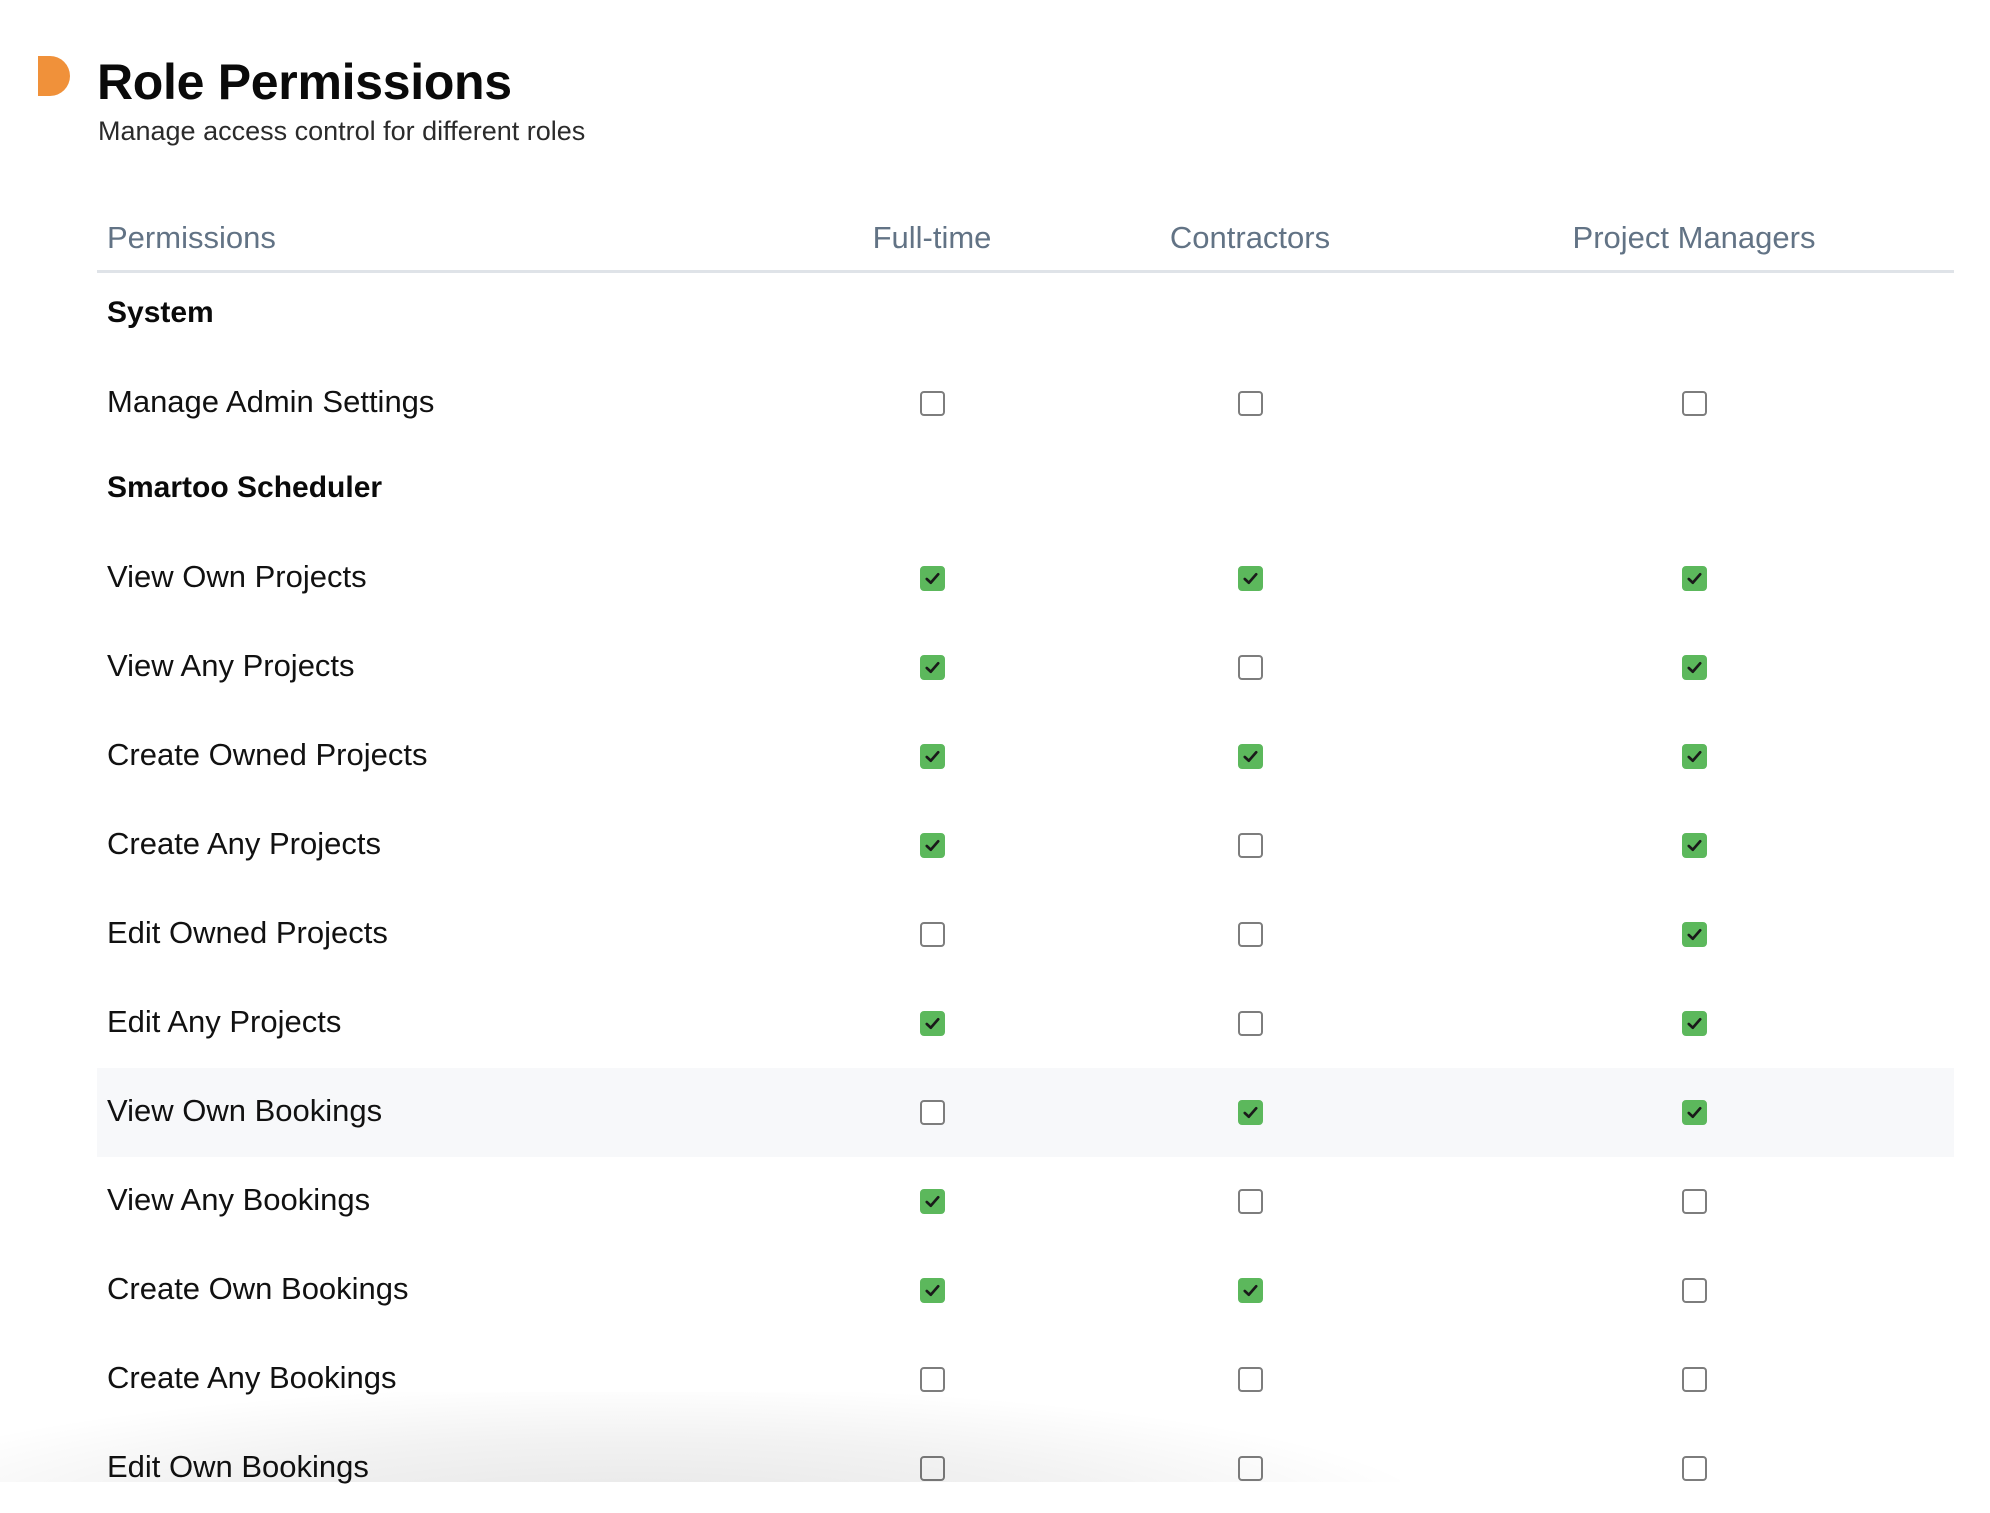 The image size is (1990, 1513). What do you see at coordinates (1025, 316) in the screenshot?
I see `section-row-system: System` at bounding box center [1025, 316].